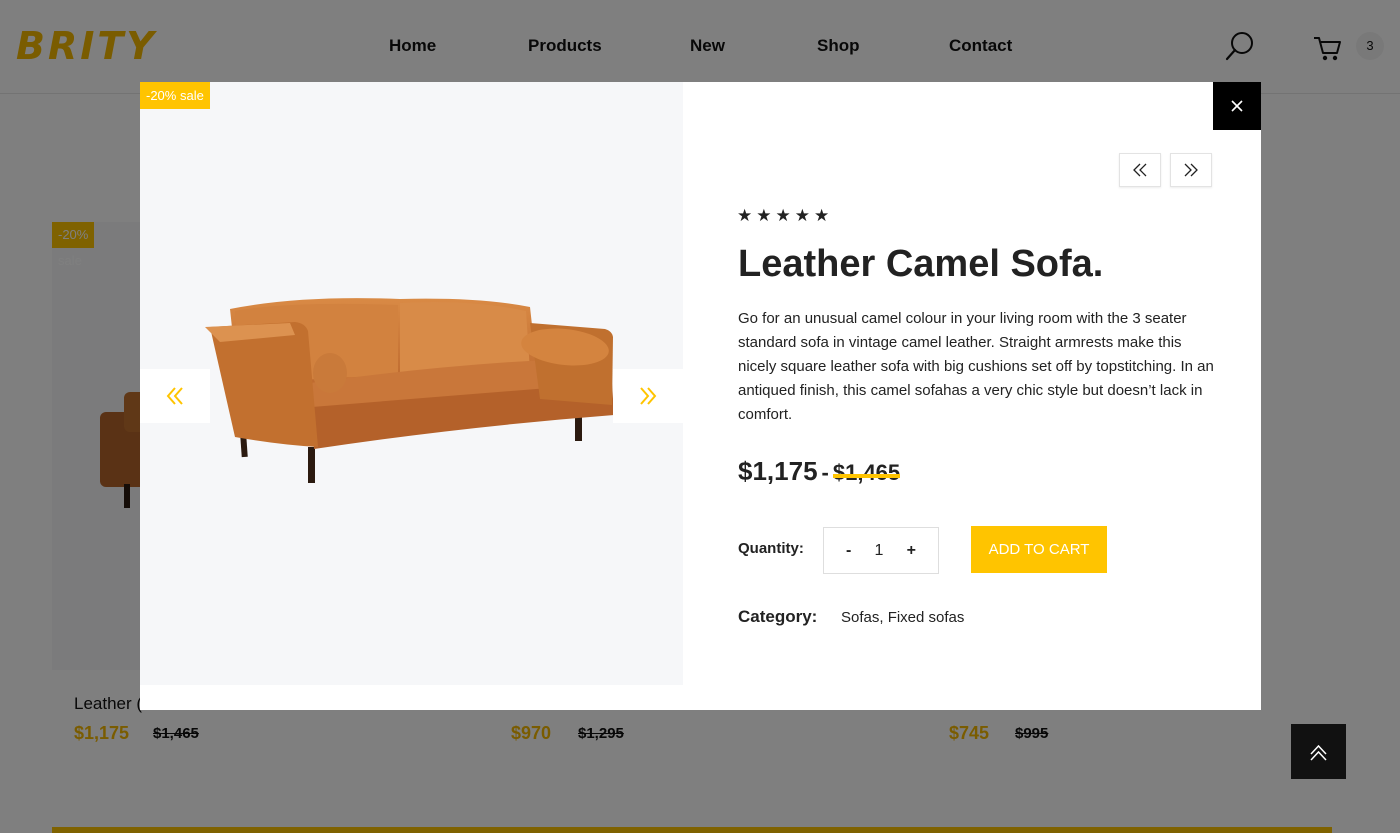 The height and width of the screenshot is (833, 1400). I want to click on gallery-prev-button, so click(175, 396).